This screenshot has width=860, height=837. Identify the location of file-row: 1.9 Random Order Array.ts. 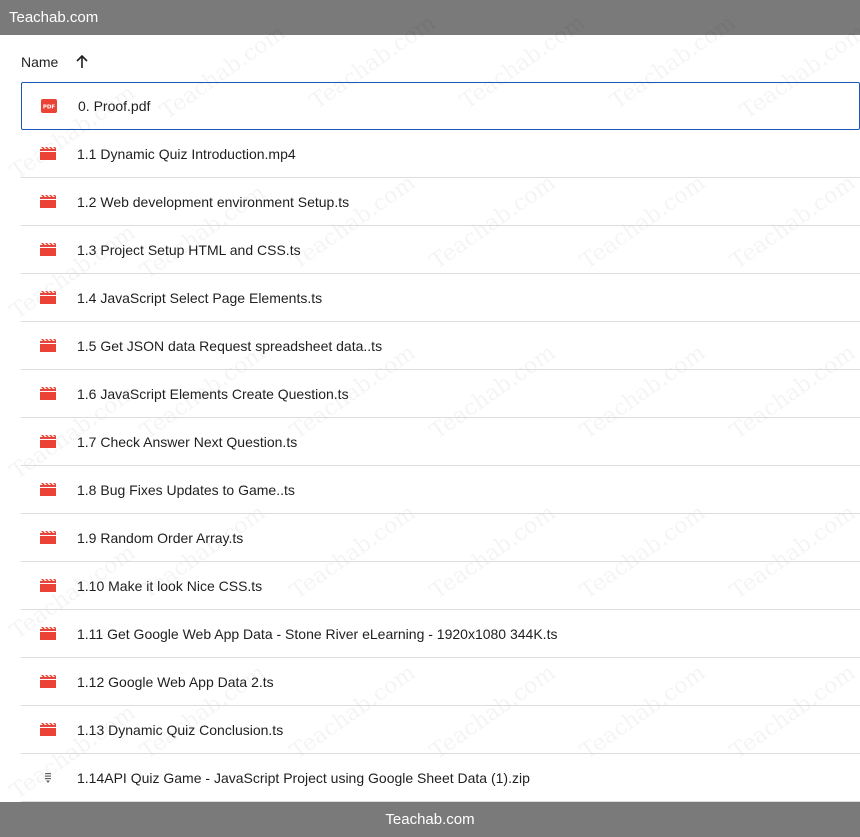
(440, 538).